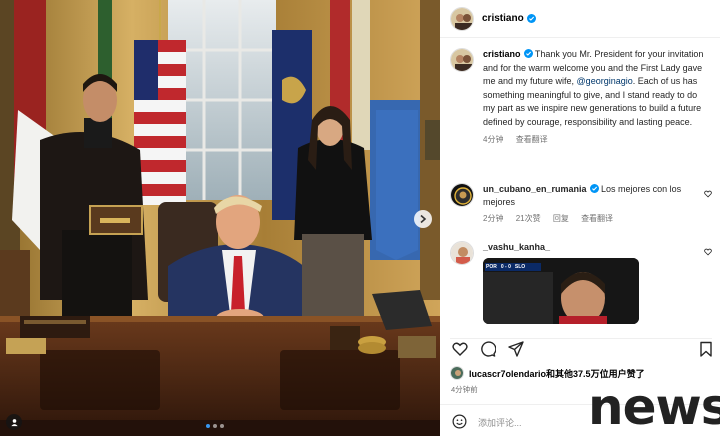 Image resolution: width=720 pixels, height=436 pixels. I want to click on comment-body: _vashu_kanha_ POR 0 - 0 SLO, so click(593, 282).